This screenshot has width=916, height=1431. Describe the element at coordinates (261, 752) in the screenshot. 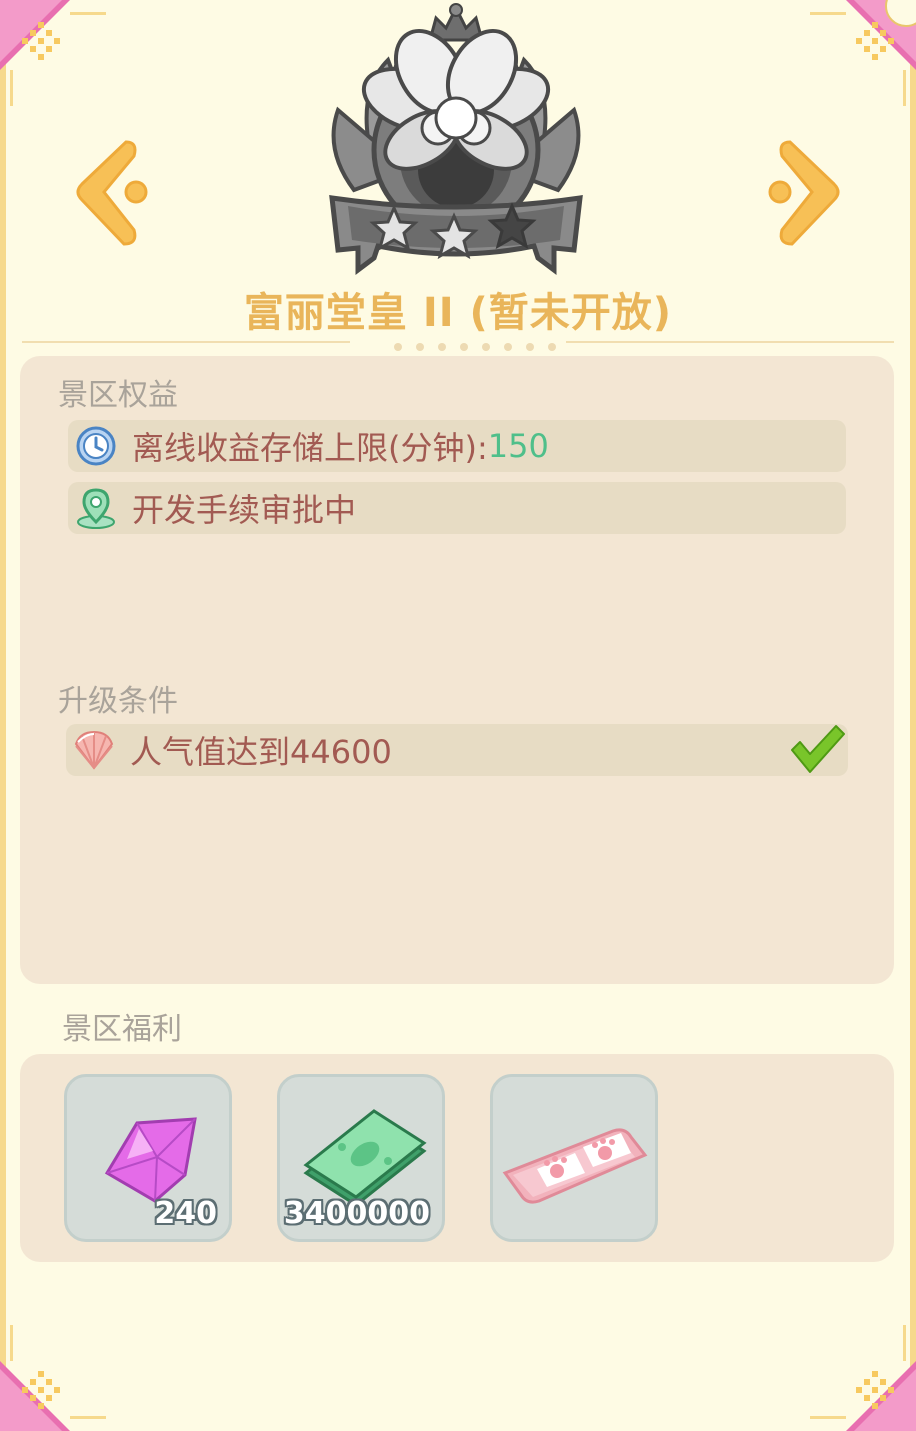

I see `upgrade-condition-text: 人气值达到44600` at that location.